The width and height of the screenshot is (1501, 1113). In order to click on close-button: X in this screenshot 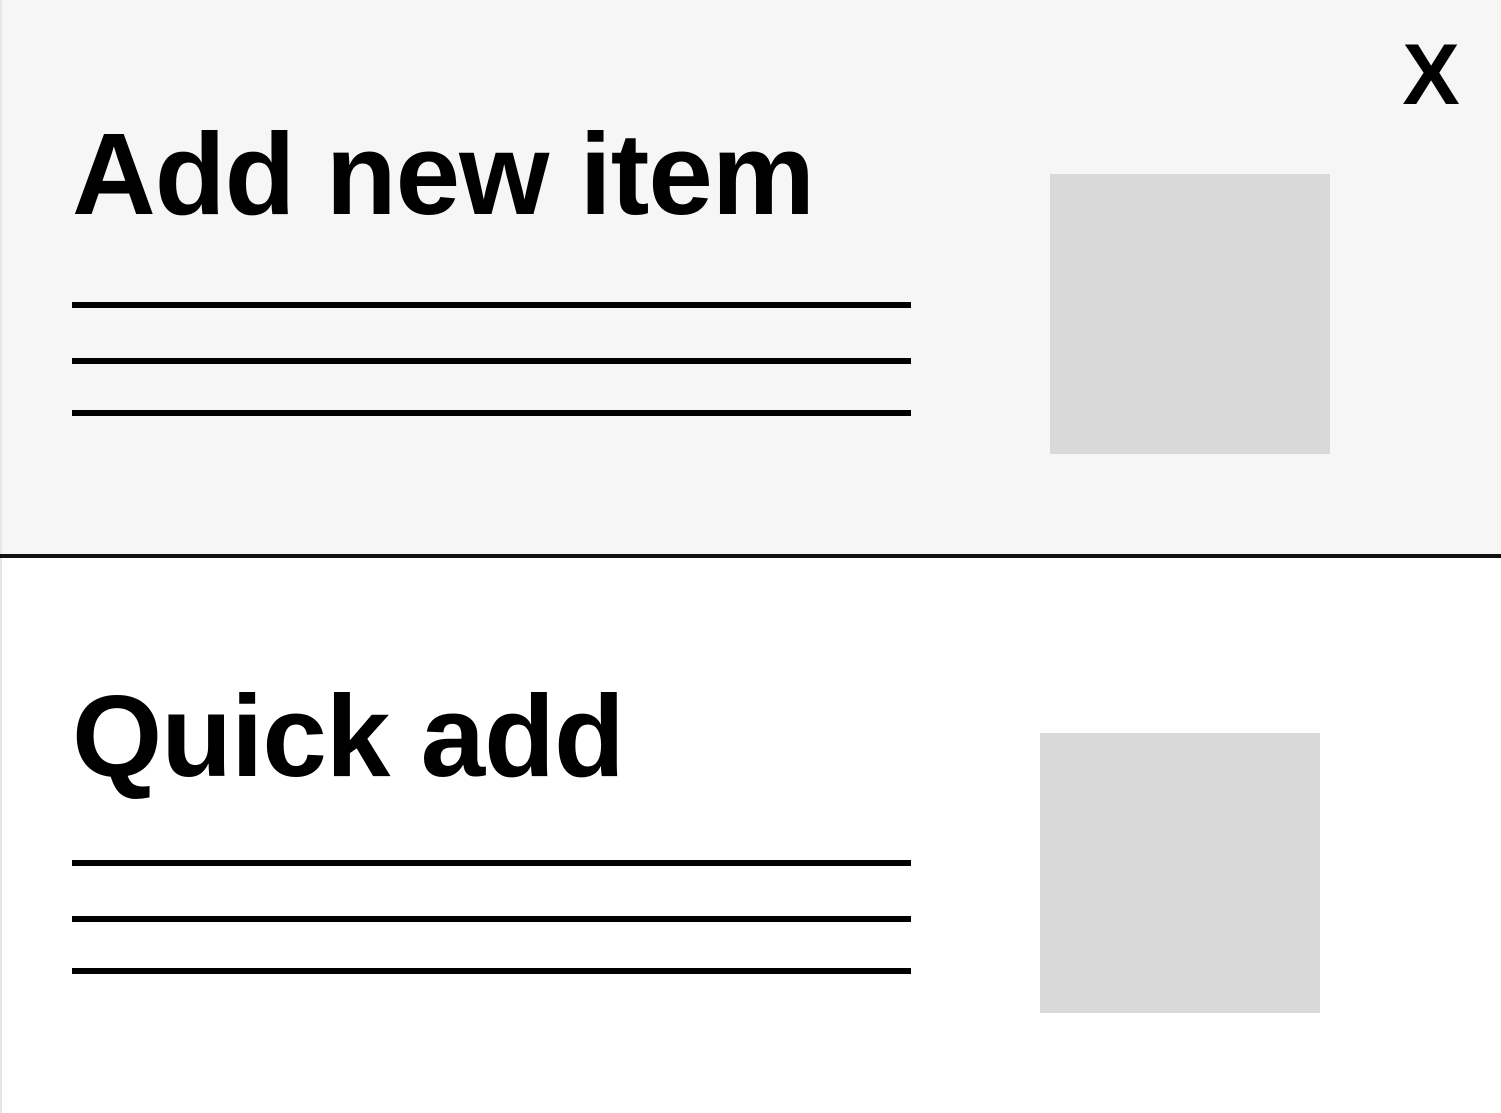, I will do `click(1431, 75)`.